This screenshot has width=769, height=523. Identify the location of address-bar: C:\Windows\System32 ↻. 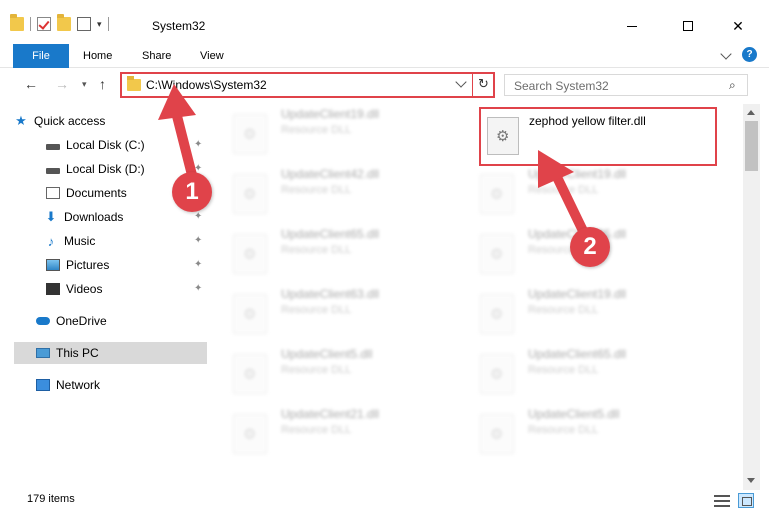
(307, 85).